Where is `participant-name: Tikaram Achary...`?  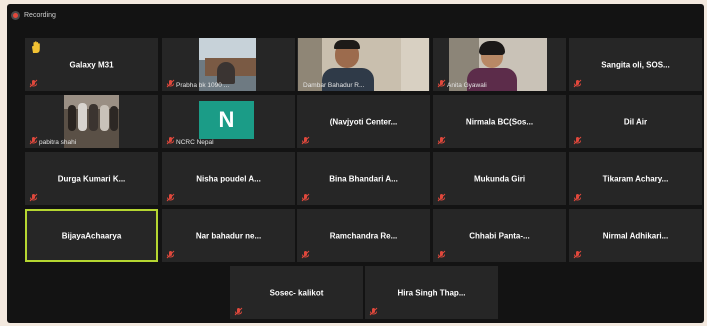
participant-name: Tikaram Achary... is located at coordinates (635, 178).